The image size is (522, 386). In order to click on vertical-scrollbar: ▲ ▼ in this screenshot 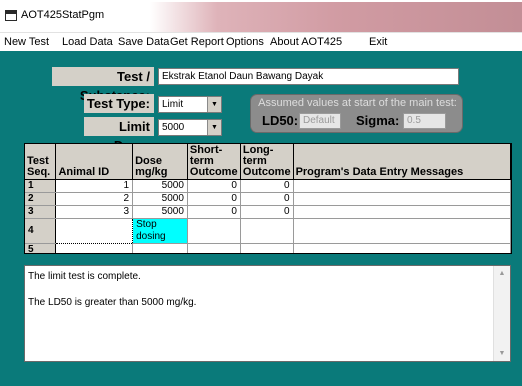, I will do `click(501, 313)`.